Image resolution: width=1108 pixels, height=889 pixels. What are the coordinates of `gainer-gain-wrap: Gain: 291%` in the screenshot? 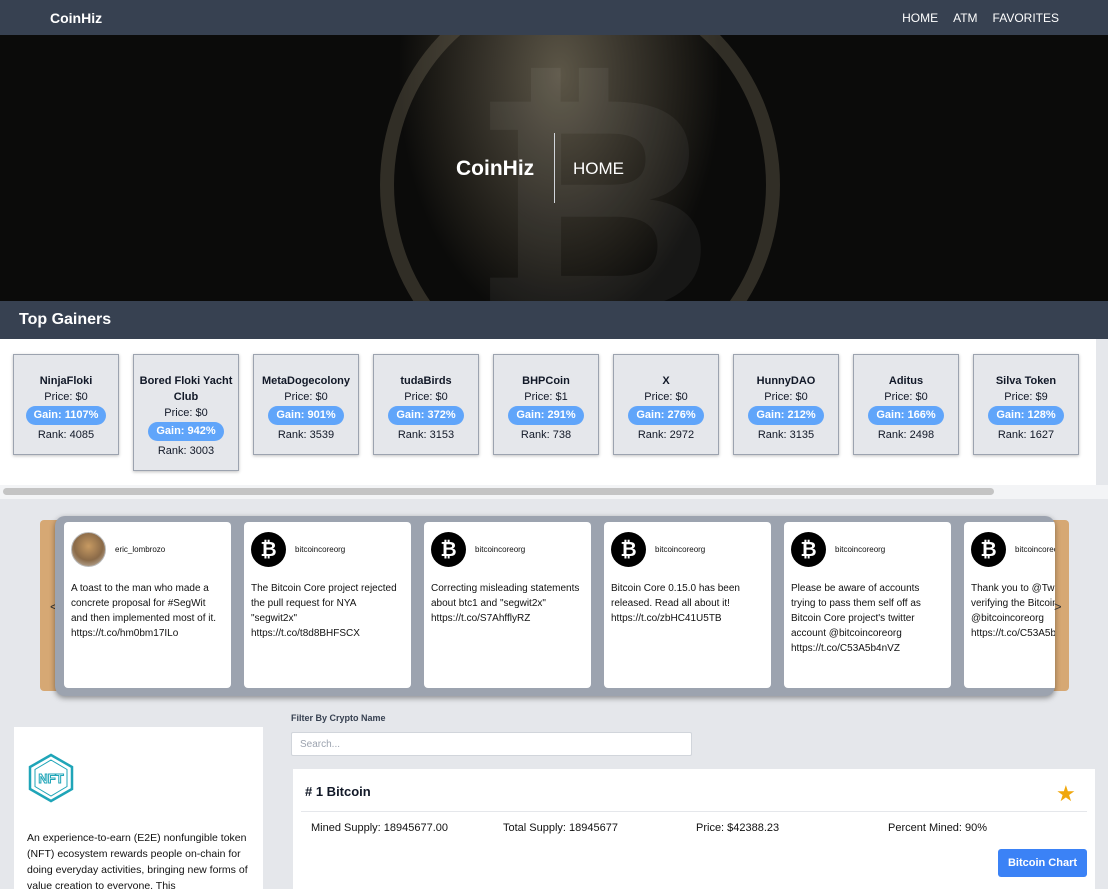 It's located at (546, 416).